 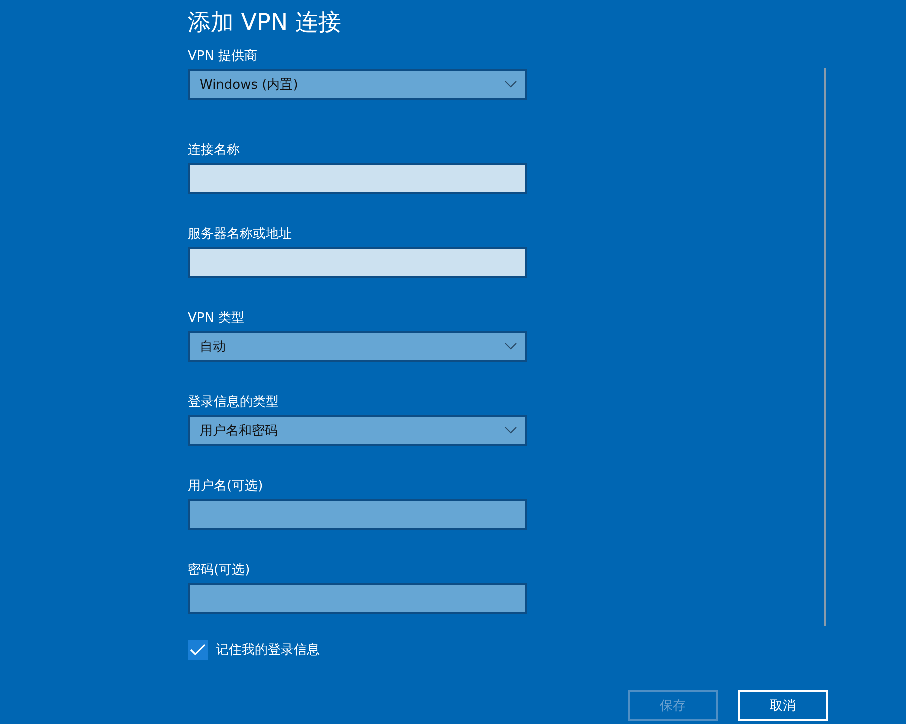 I want to click on scrollbar, so click(x=825, y=347).